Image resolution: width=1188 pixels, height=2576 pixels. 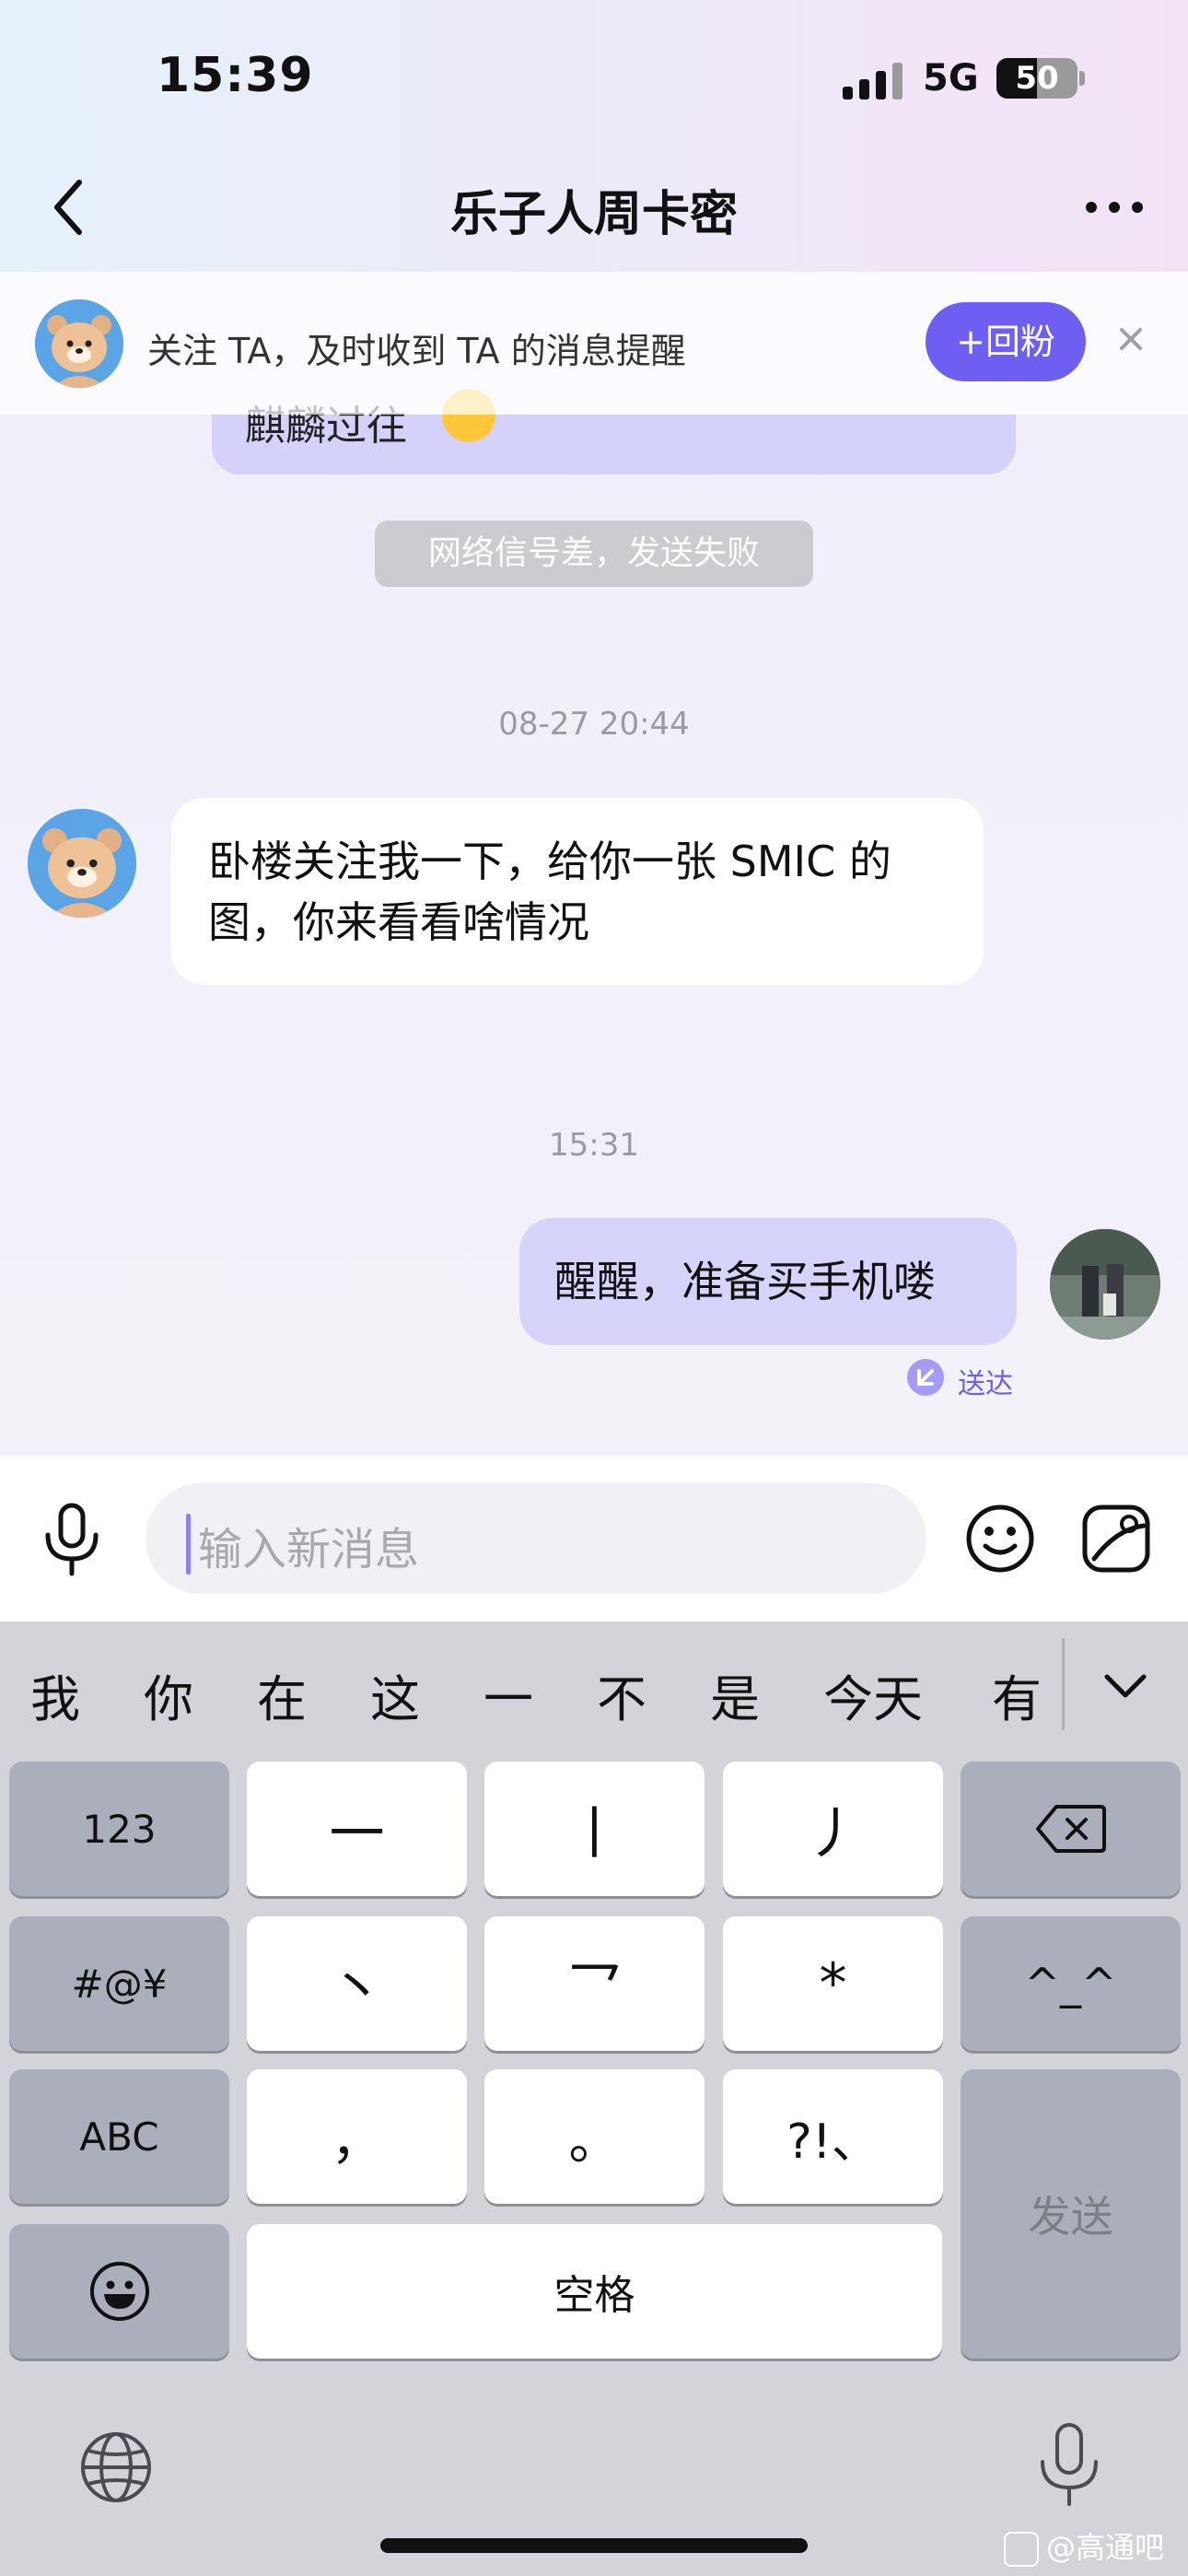 I want to click on more-dots-icon, so click(x=1114, y=207).